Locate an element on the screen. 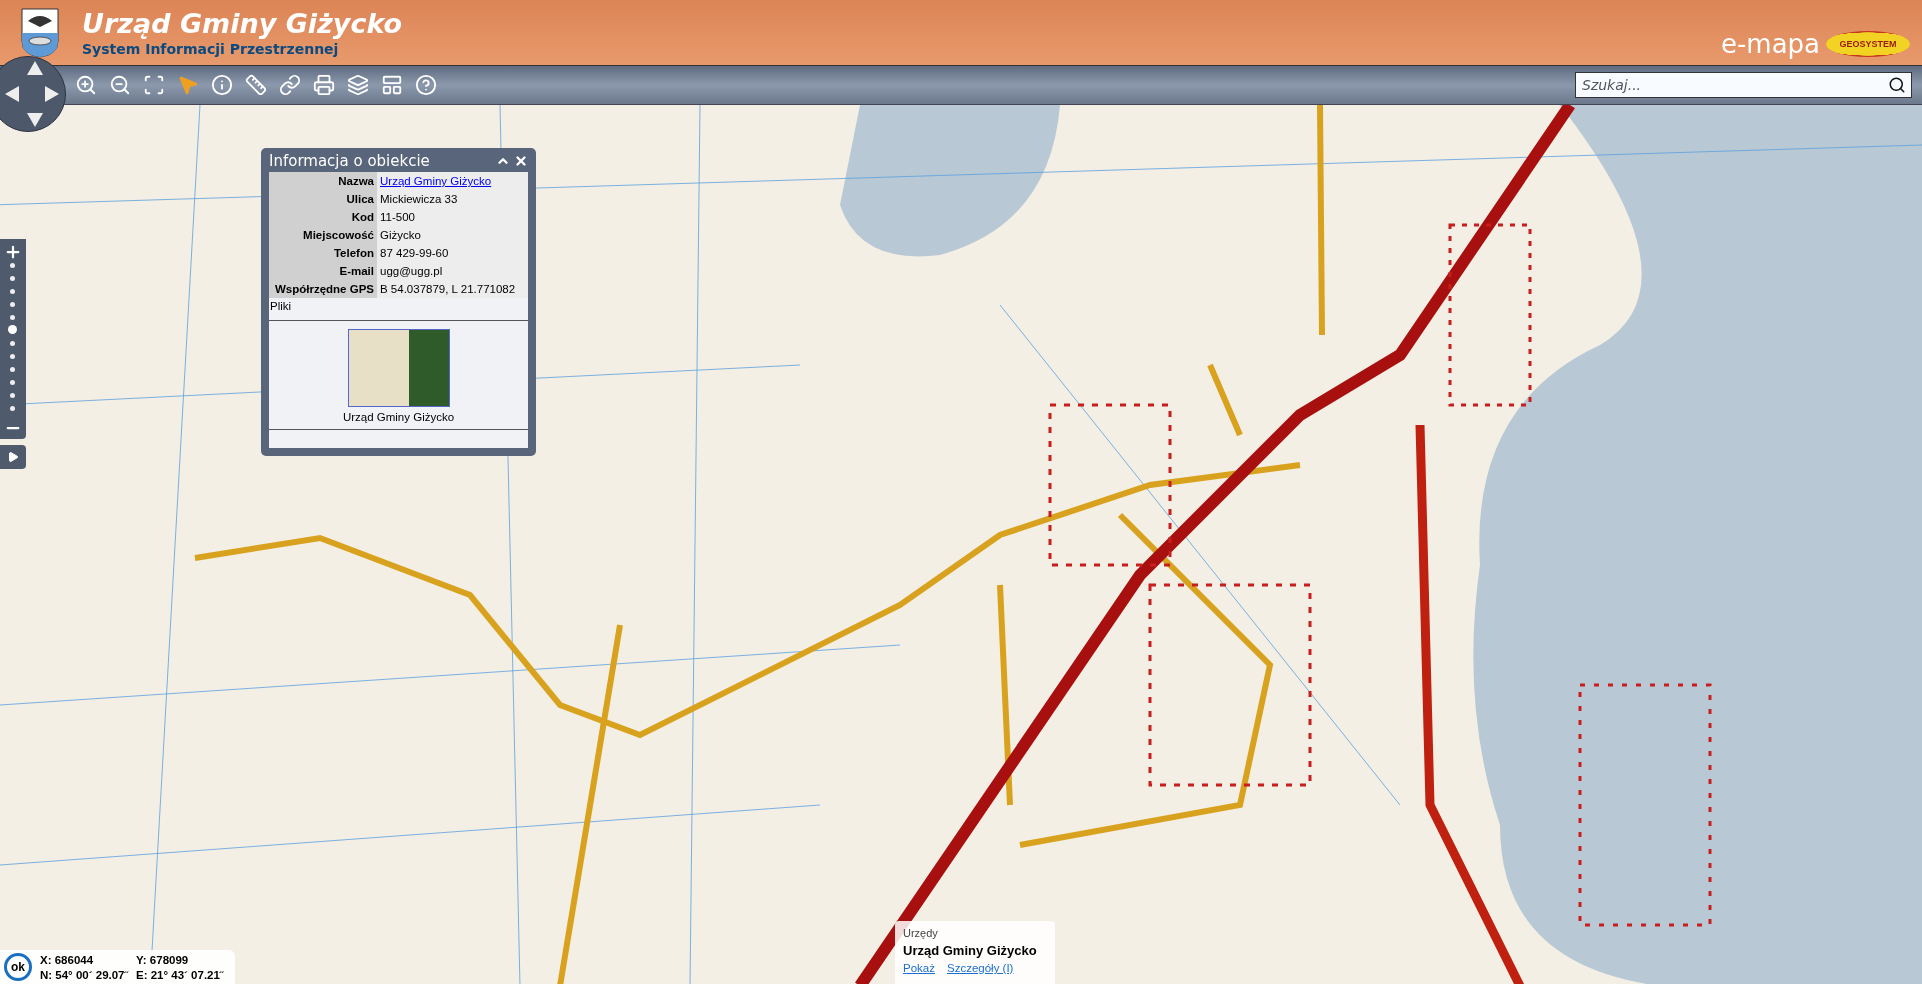 The image size is (1922, 984). popup-name: Urząd Gminy Giżycko is located at coordinates (970, 950).